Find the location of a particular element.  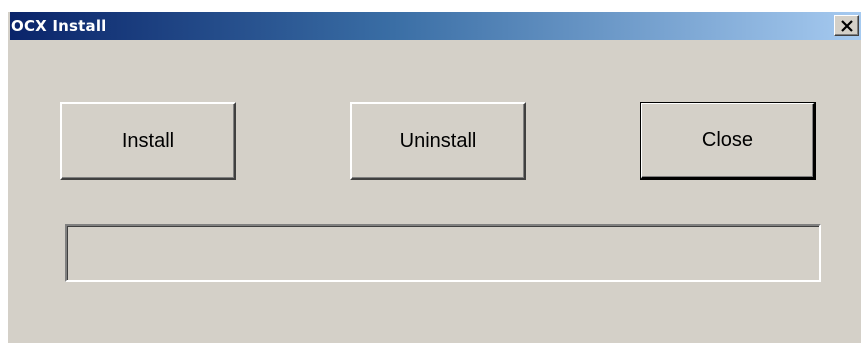

progress-bar is located at coordinates (443, 253).